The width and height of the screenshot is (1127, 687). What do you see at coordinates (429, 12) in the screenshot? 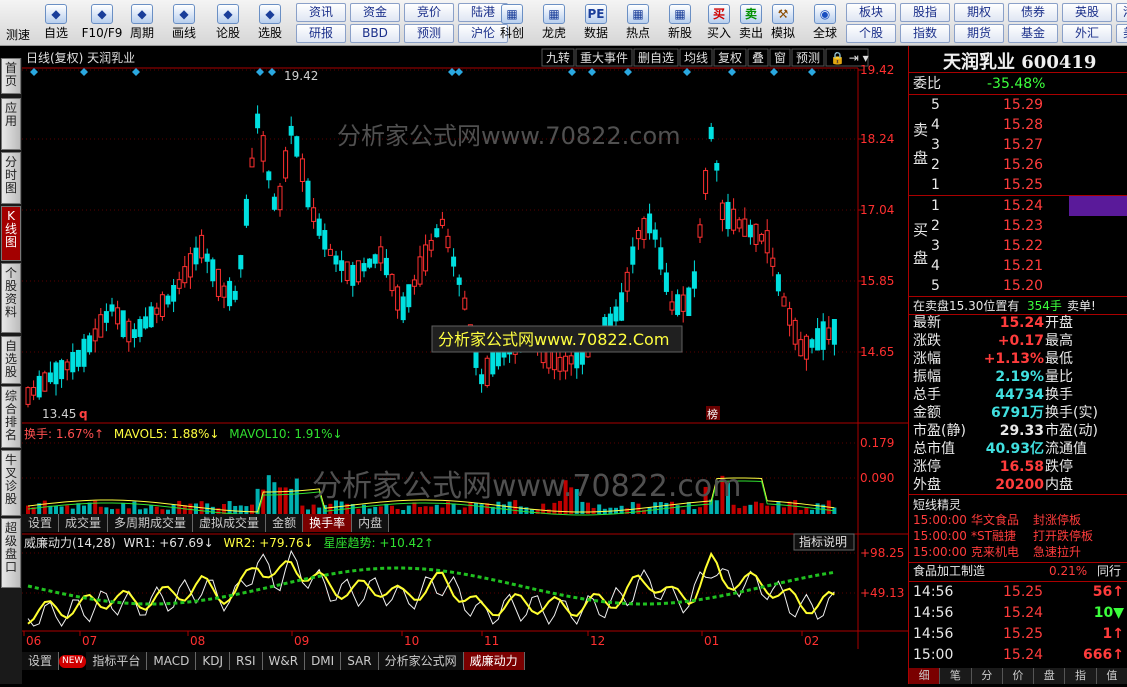
I see `toolbar-grid-button: 竞价` at bounding box center [429, 12].